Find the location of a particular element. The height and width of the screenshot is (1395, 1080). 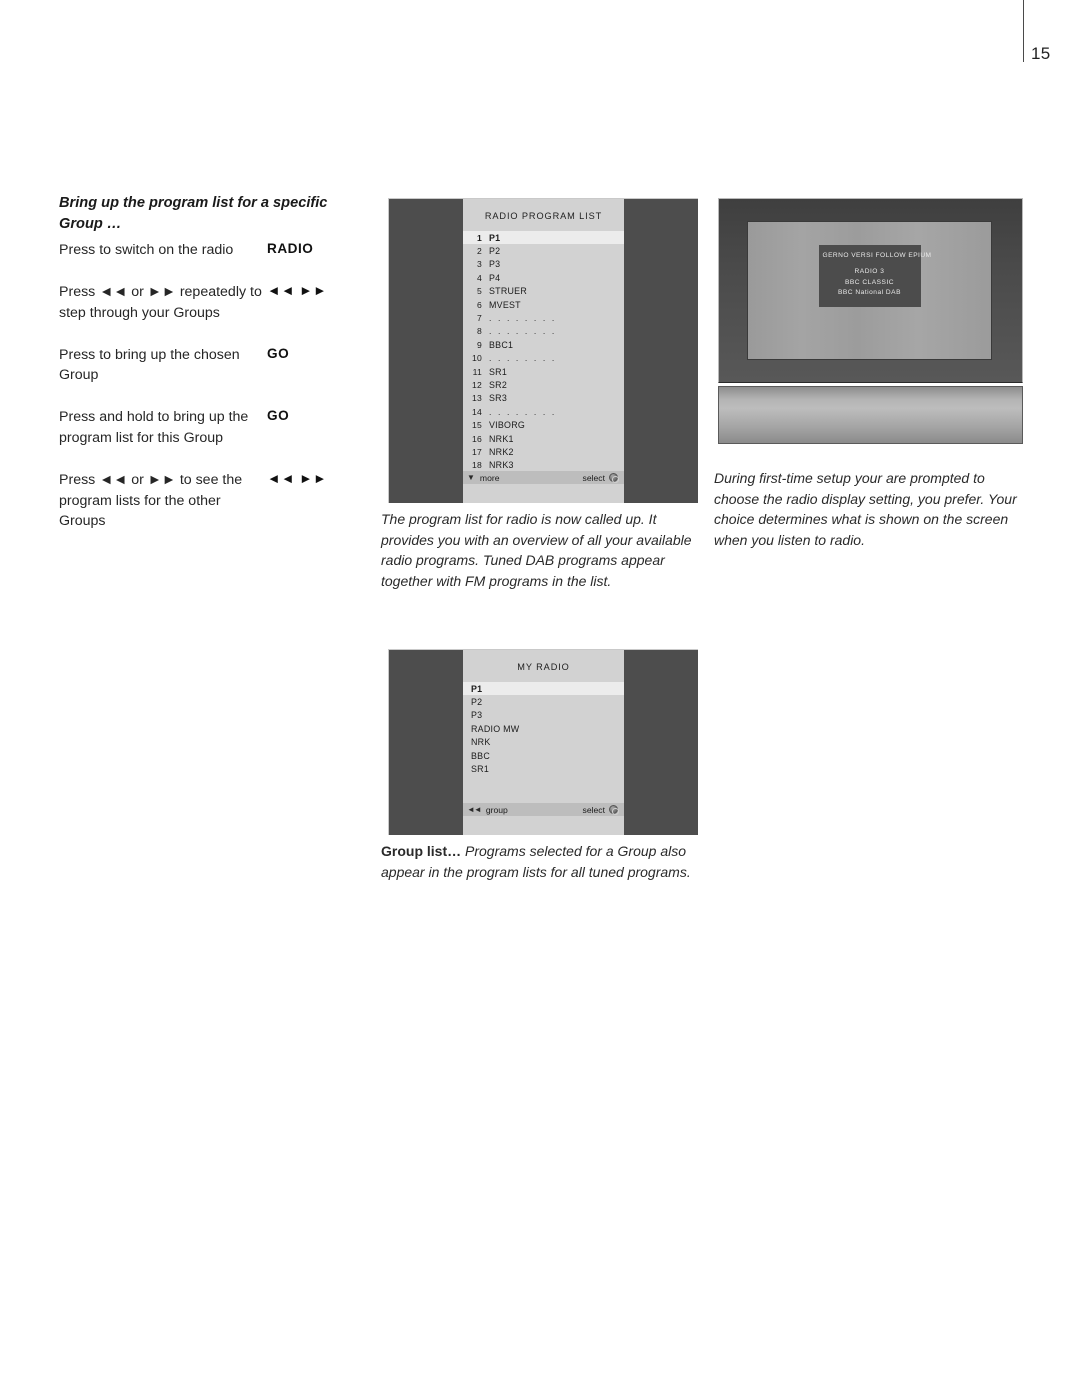

list-item: 16 NRK1 is located at coordinates (543, 438).